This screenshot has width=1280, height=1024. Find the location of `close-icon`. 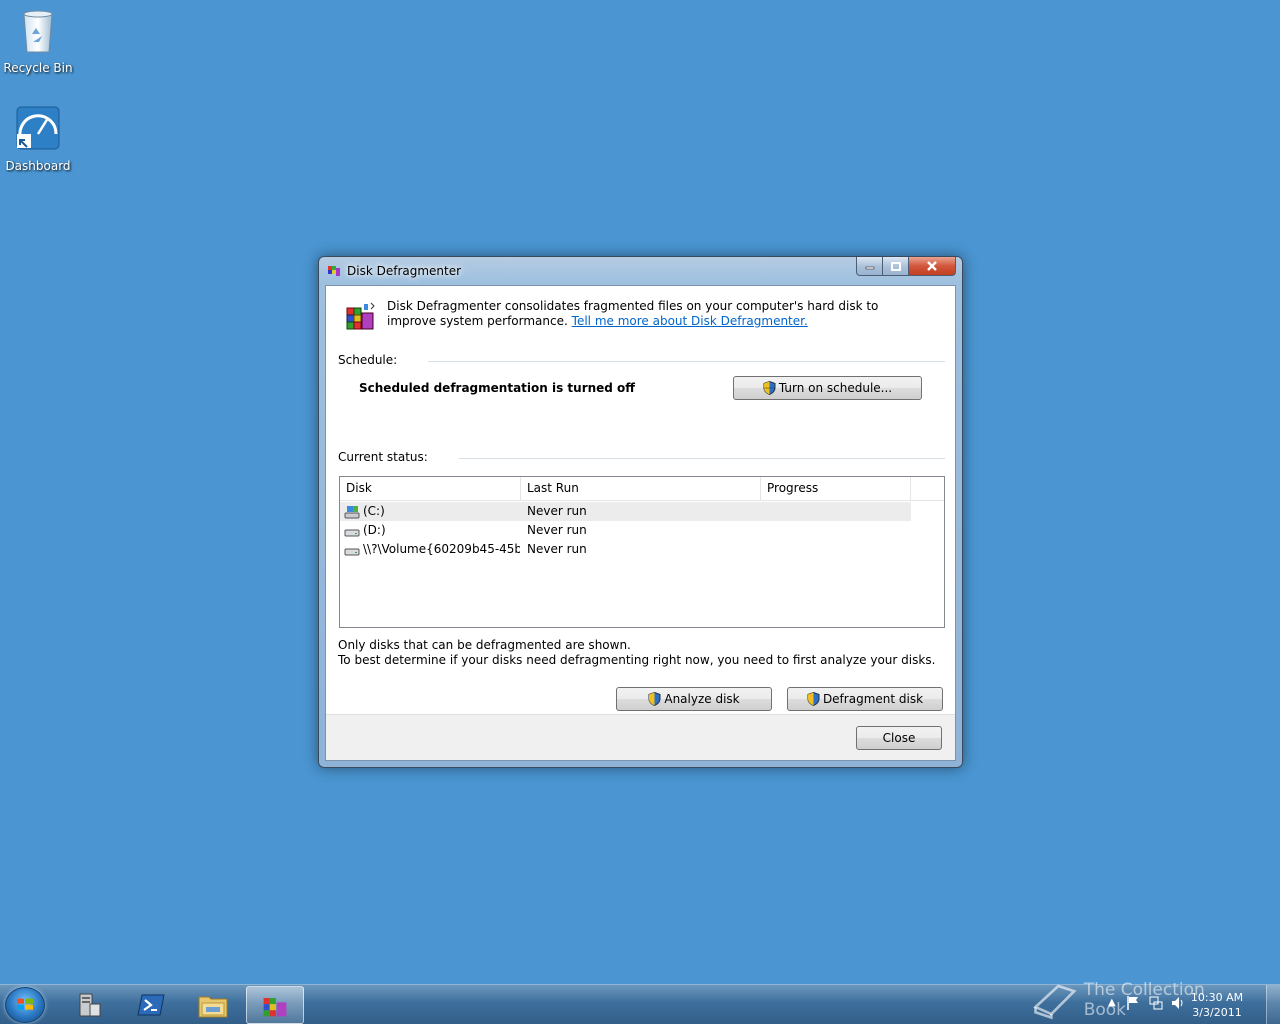

close-icon is located at coordinates (932, 266).